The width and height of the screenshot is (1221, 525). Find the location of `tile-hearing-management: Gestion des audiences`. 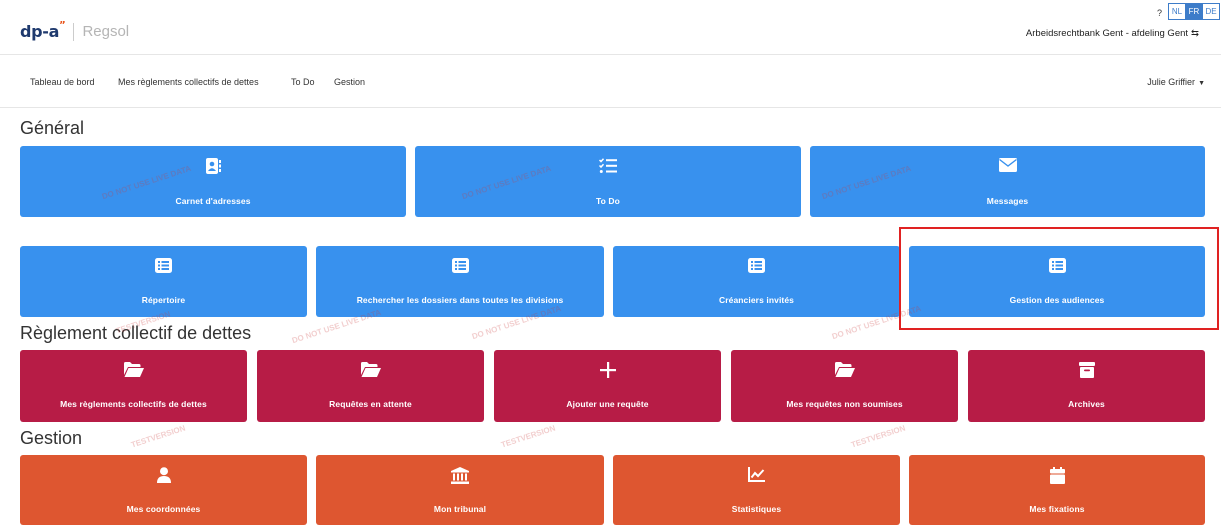

tile-hearing-management: Gestion des audiences is located at coordinates (1057, 281).